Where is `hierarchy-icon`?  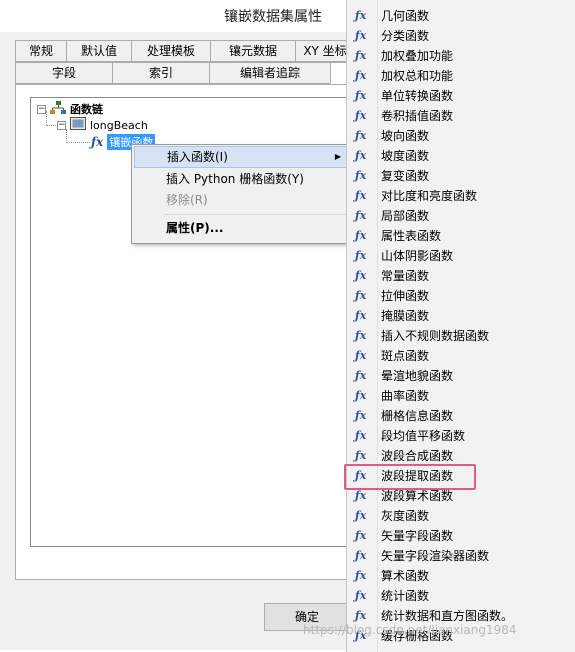 hierarchy-icon is located at coordinates (58, 109).